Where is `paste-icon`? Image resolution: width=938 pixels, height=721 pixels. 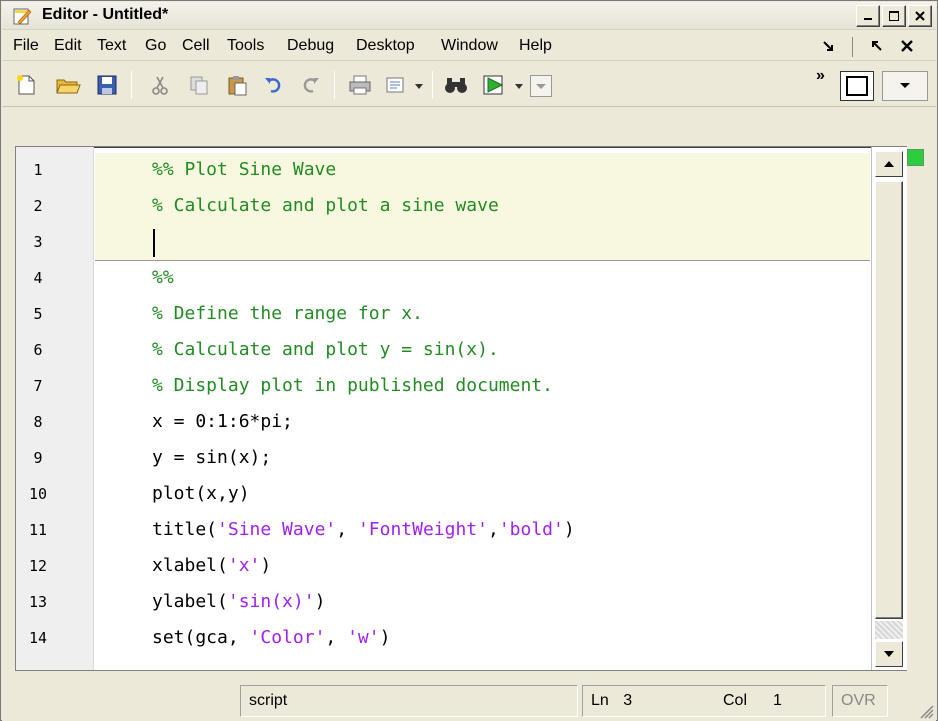
paste-icon is located at coordinates (237, 86).